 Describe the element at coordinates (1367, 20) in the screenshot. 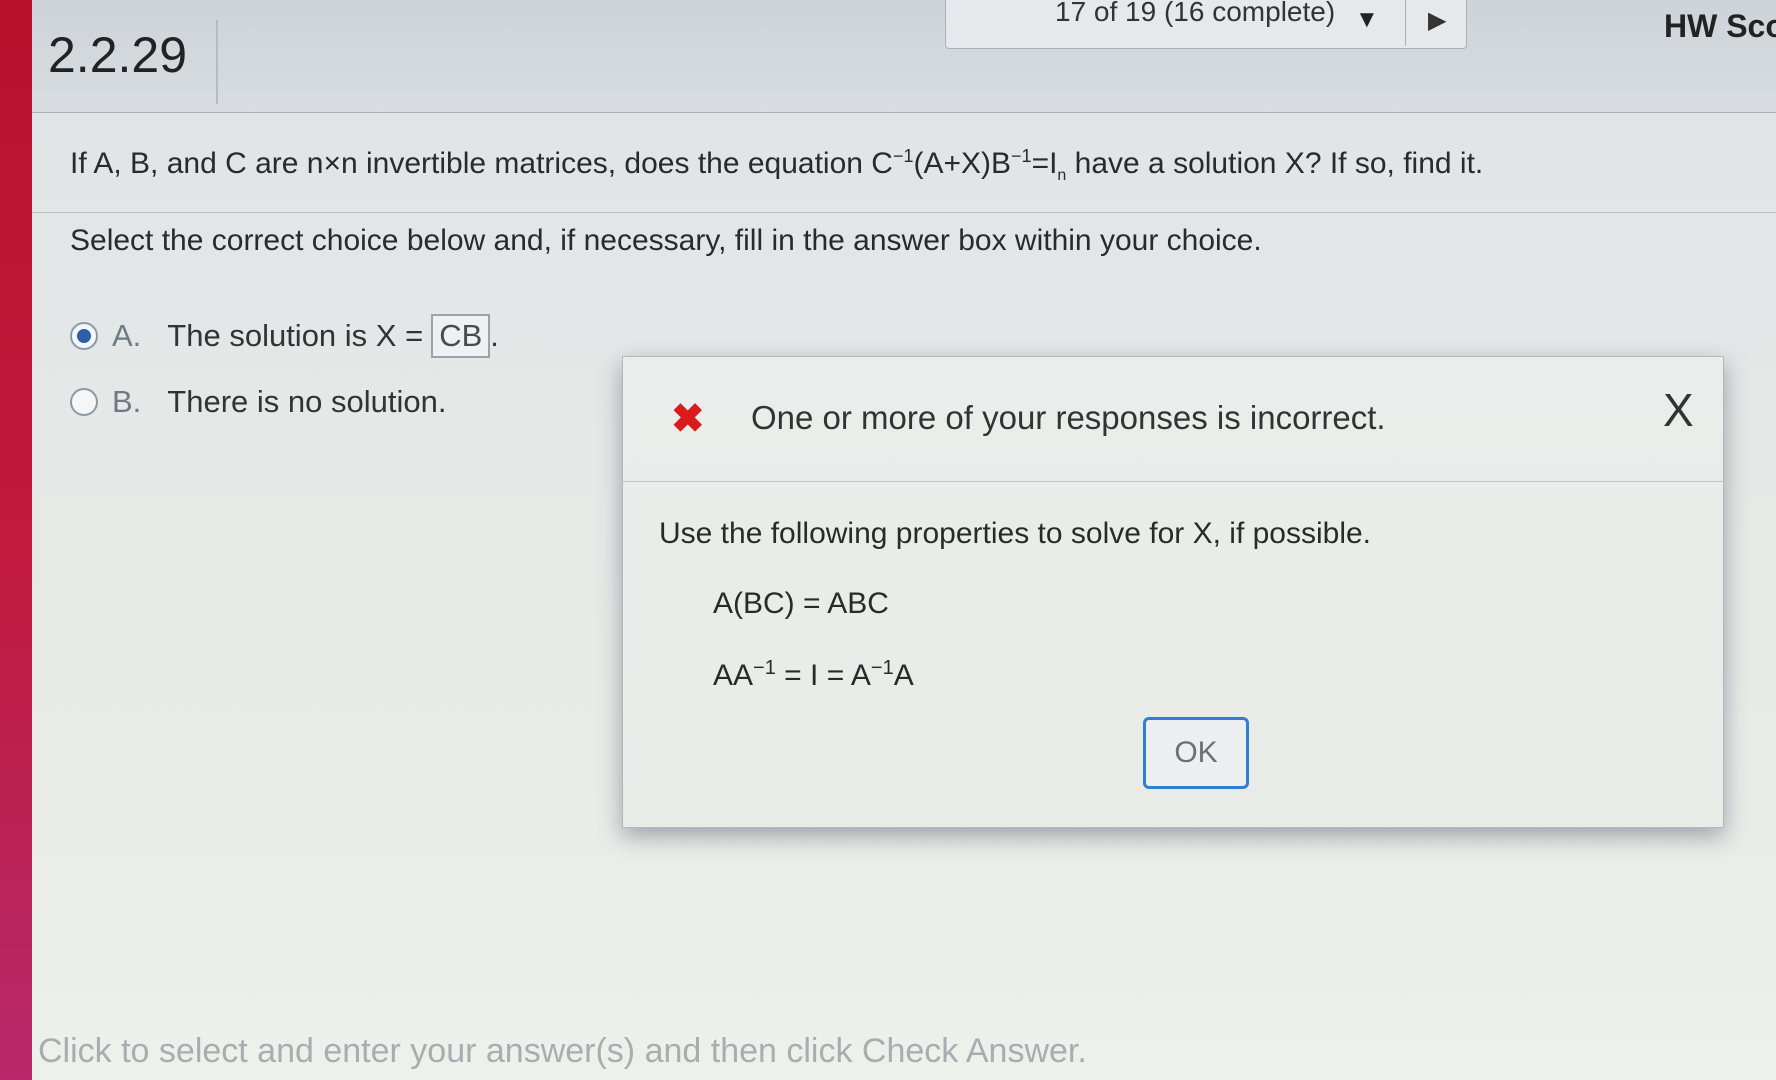

I see `chevron-down-icon: ▼` at that location.